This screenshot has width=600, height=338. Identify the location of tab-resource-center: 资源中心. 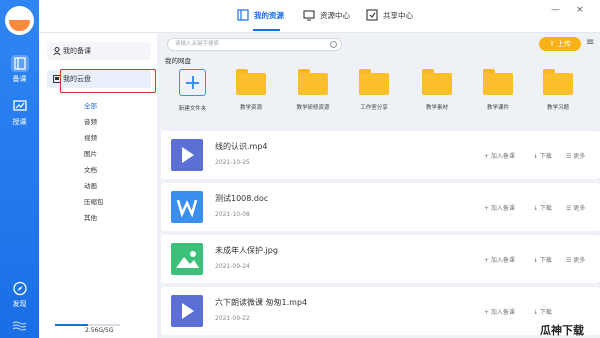
(326, 15).